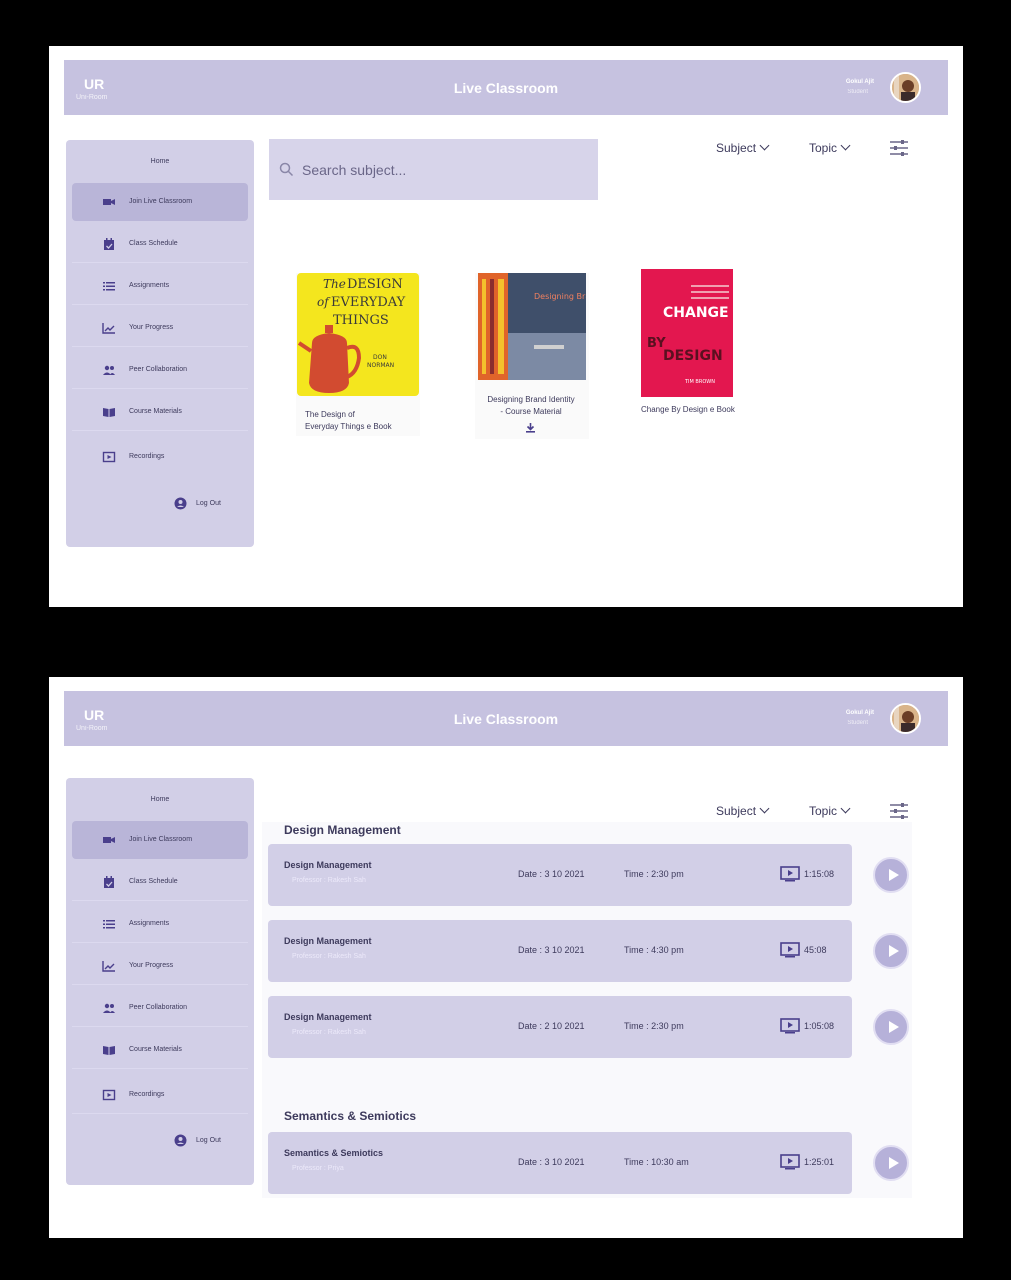  Describe the element at coordinates (857, 723) in the screenshot. I see `user-role: Student` at that location.